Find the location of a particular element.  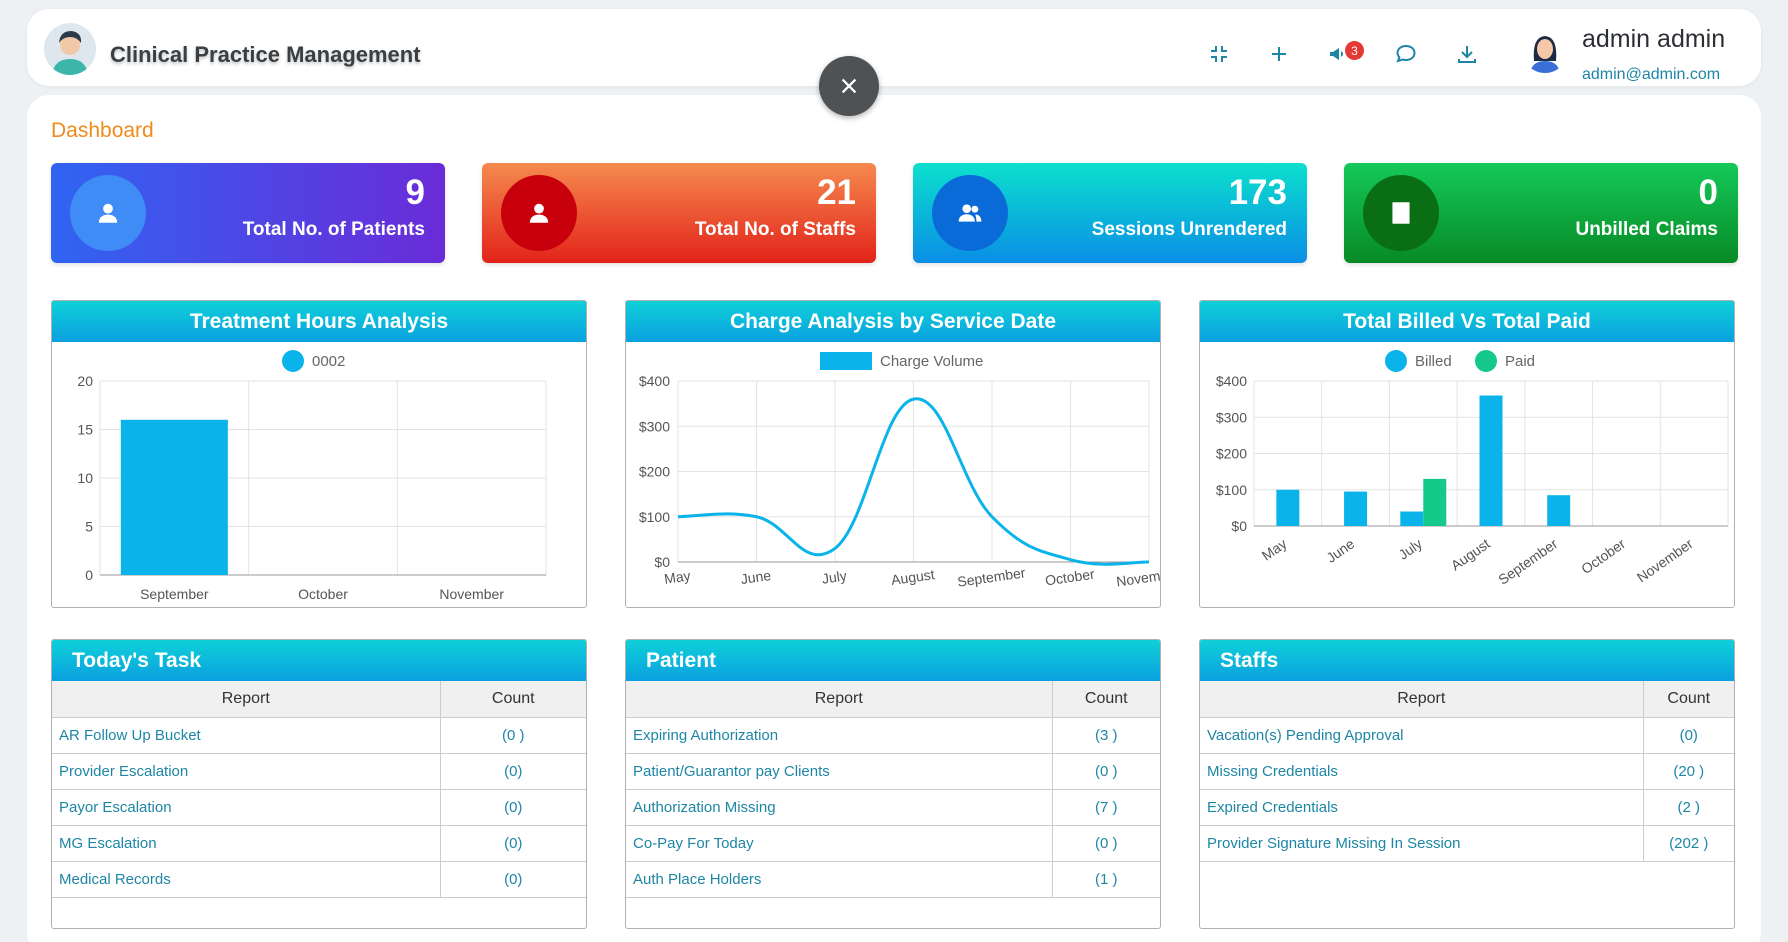

report-link: Co-Pay For Today is located at coordinates (839, 843).